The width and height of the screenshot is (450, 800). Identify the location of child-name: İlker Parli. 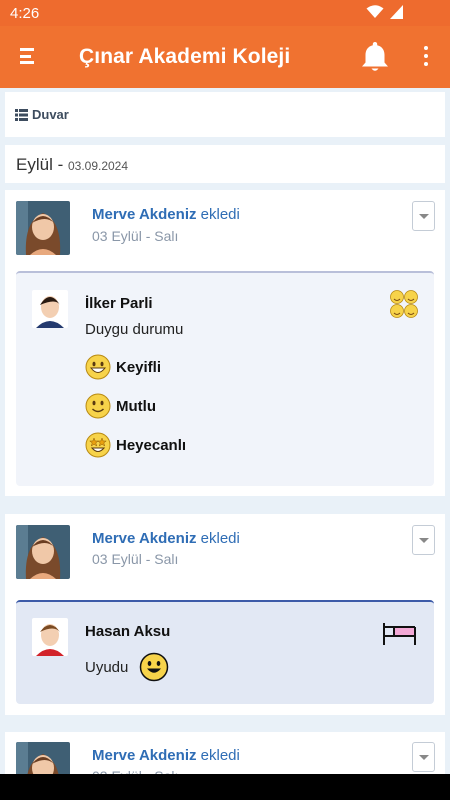
(119, 303).